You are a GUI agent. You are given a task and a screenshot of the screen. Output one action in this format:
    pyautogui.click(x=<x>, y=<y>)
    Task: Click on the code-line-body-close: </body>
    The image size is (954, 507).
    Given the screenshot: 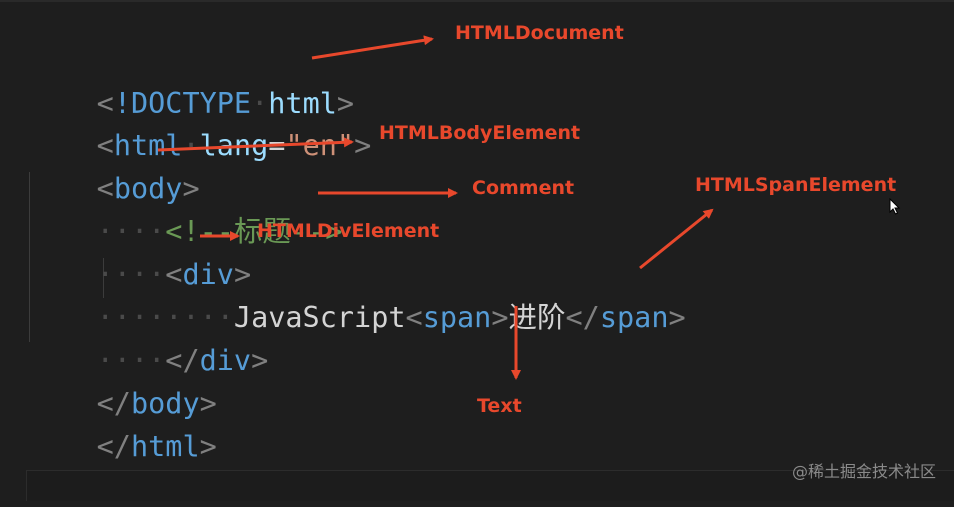 What is the action you would take?
    pyautogui.click(x=122, y=382)
    